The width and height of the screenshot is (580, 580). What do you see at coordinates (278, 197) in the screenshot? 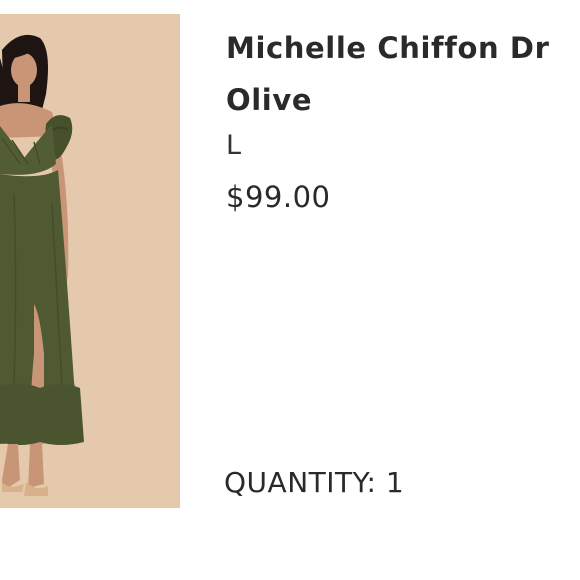
I see `product-price: $99.00` at bounding box center [278, 197].